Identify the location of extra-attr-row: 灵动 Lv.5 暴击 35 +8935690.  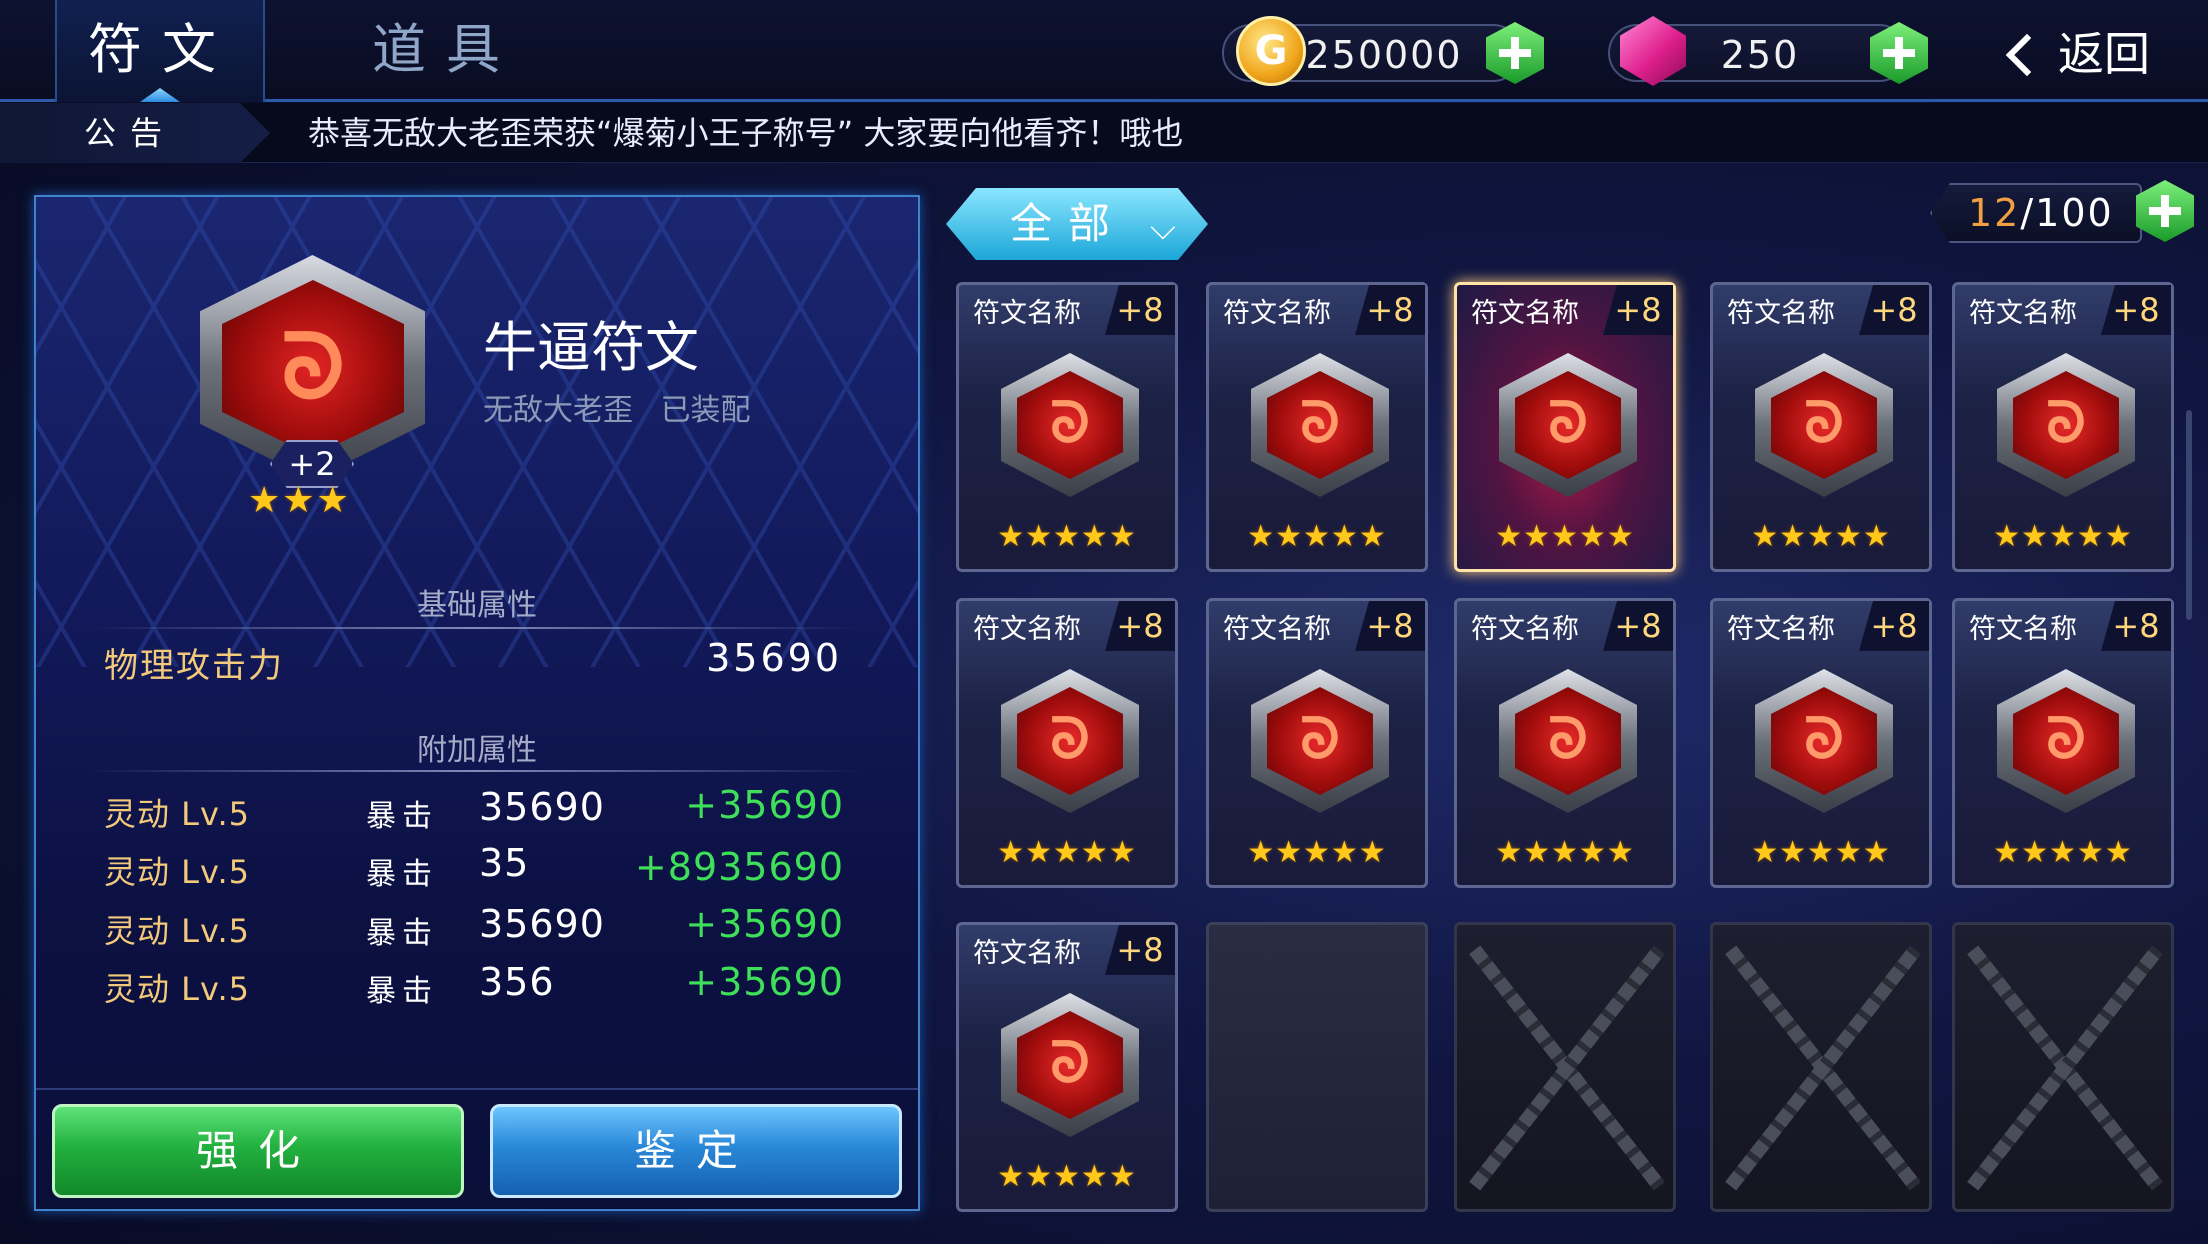
(474, 869).